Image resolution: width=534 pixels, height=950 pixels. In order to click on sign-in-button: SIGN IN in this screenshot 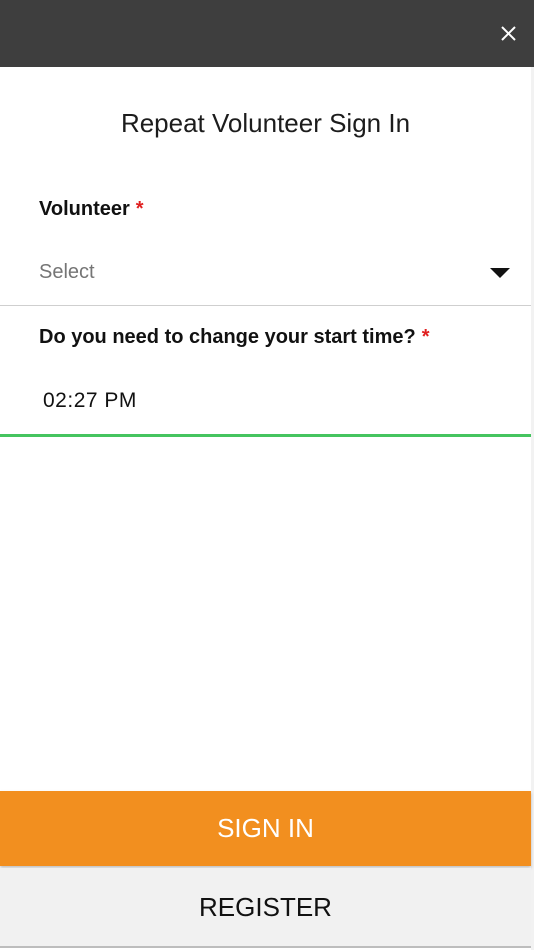, I will do `click(265, 828)`.